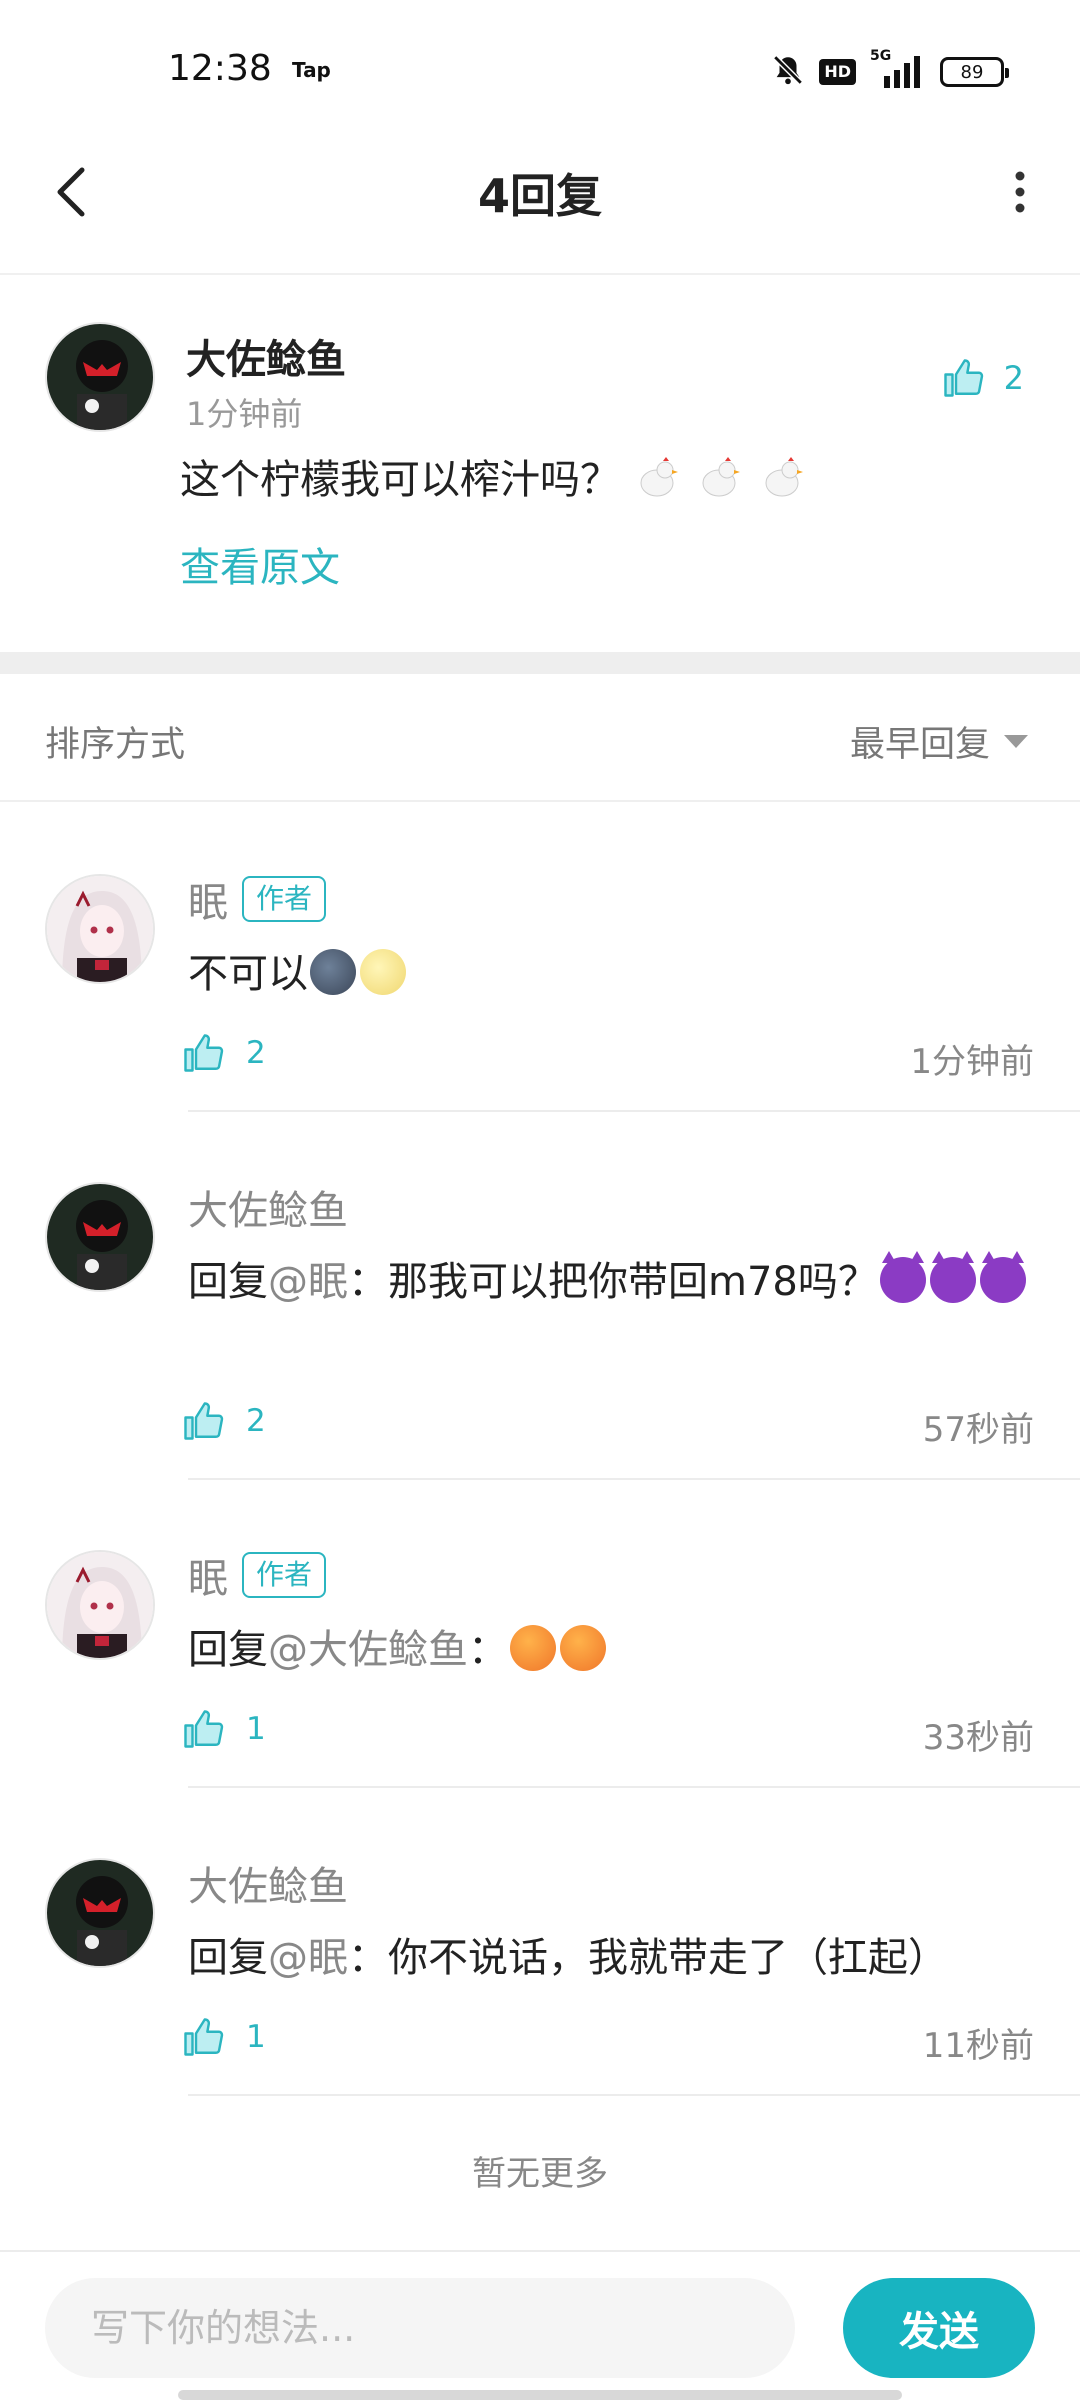  Describe the element at coordinates (540, 65) in the screenshot. I see `status-bar: 12:38 Tap HD 5G 89` at that location.